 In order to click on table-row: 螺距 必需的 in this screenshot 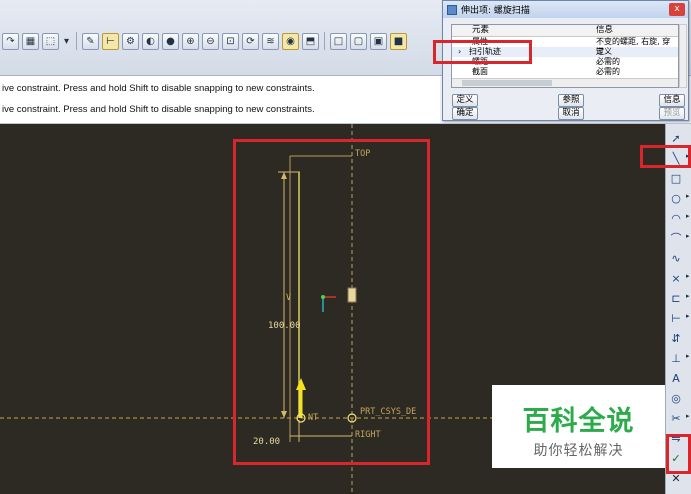, I will do `click(565, 62)`.